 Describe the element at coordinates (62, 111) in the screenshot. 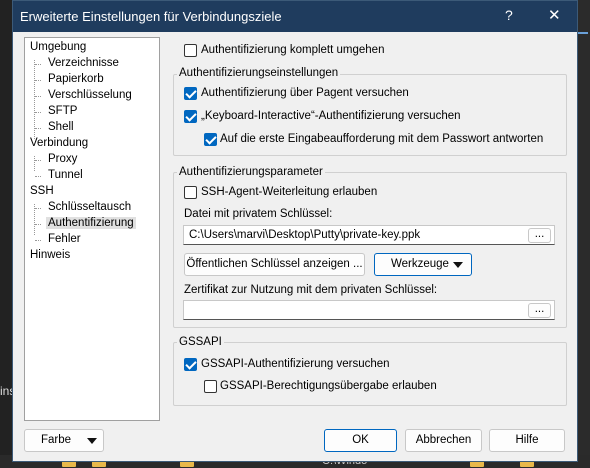

I see `tree-item-sftp: SFTP` at that location.